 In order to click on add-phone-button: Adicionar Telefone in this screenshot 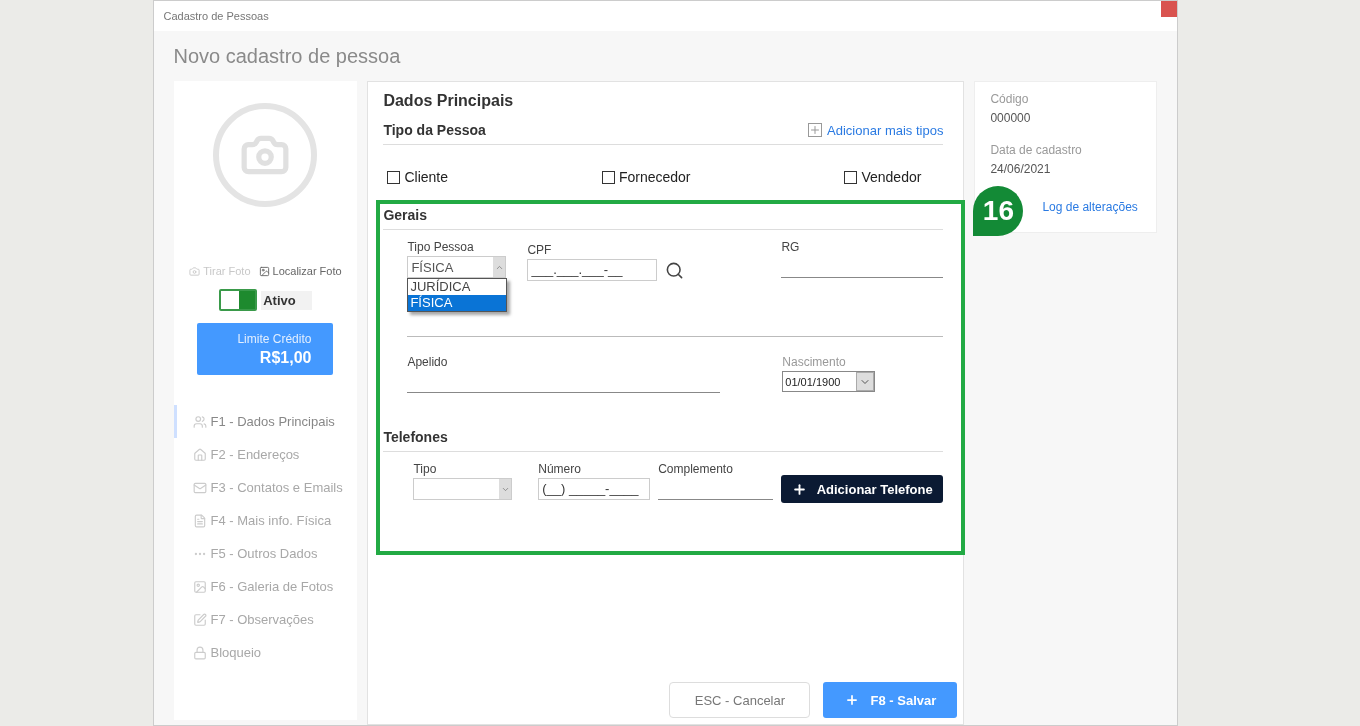, I will do `click(862, 489)`.